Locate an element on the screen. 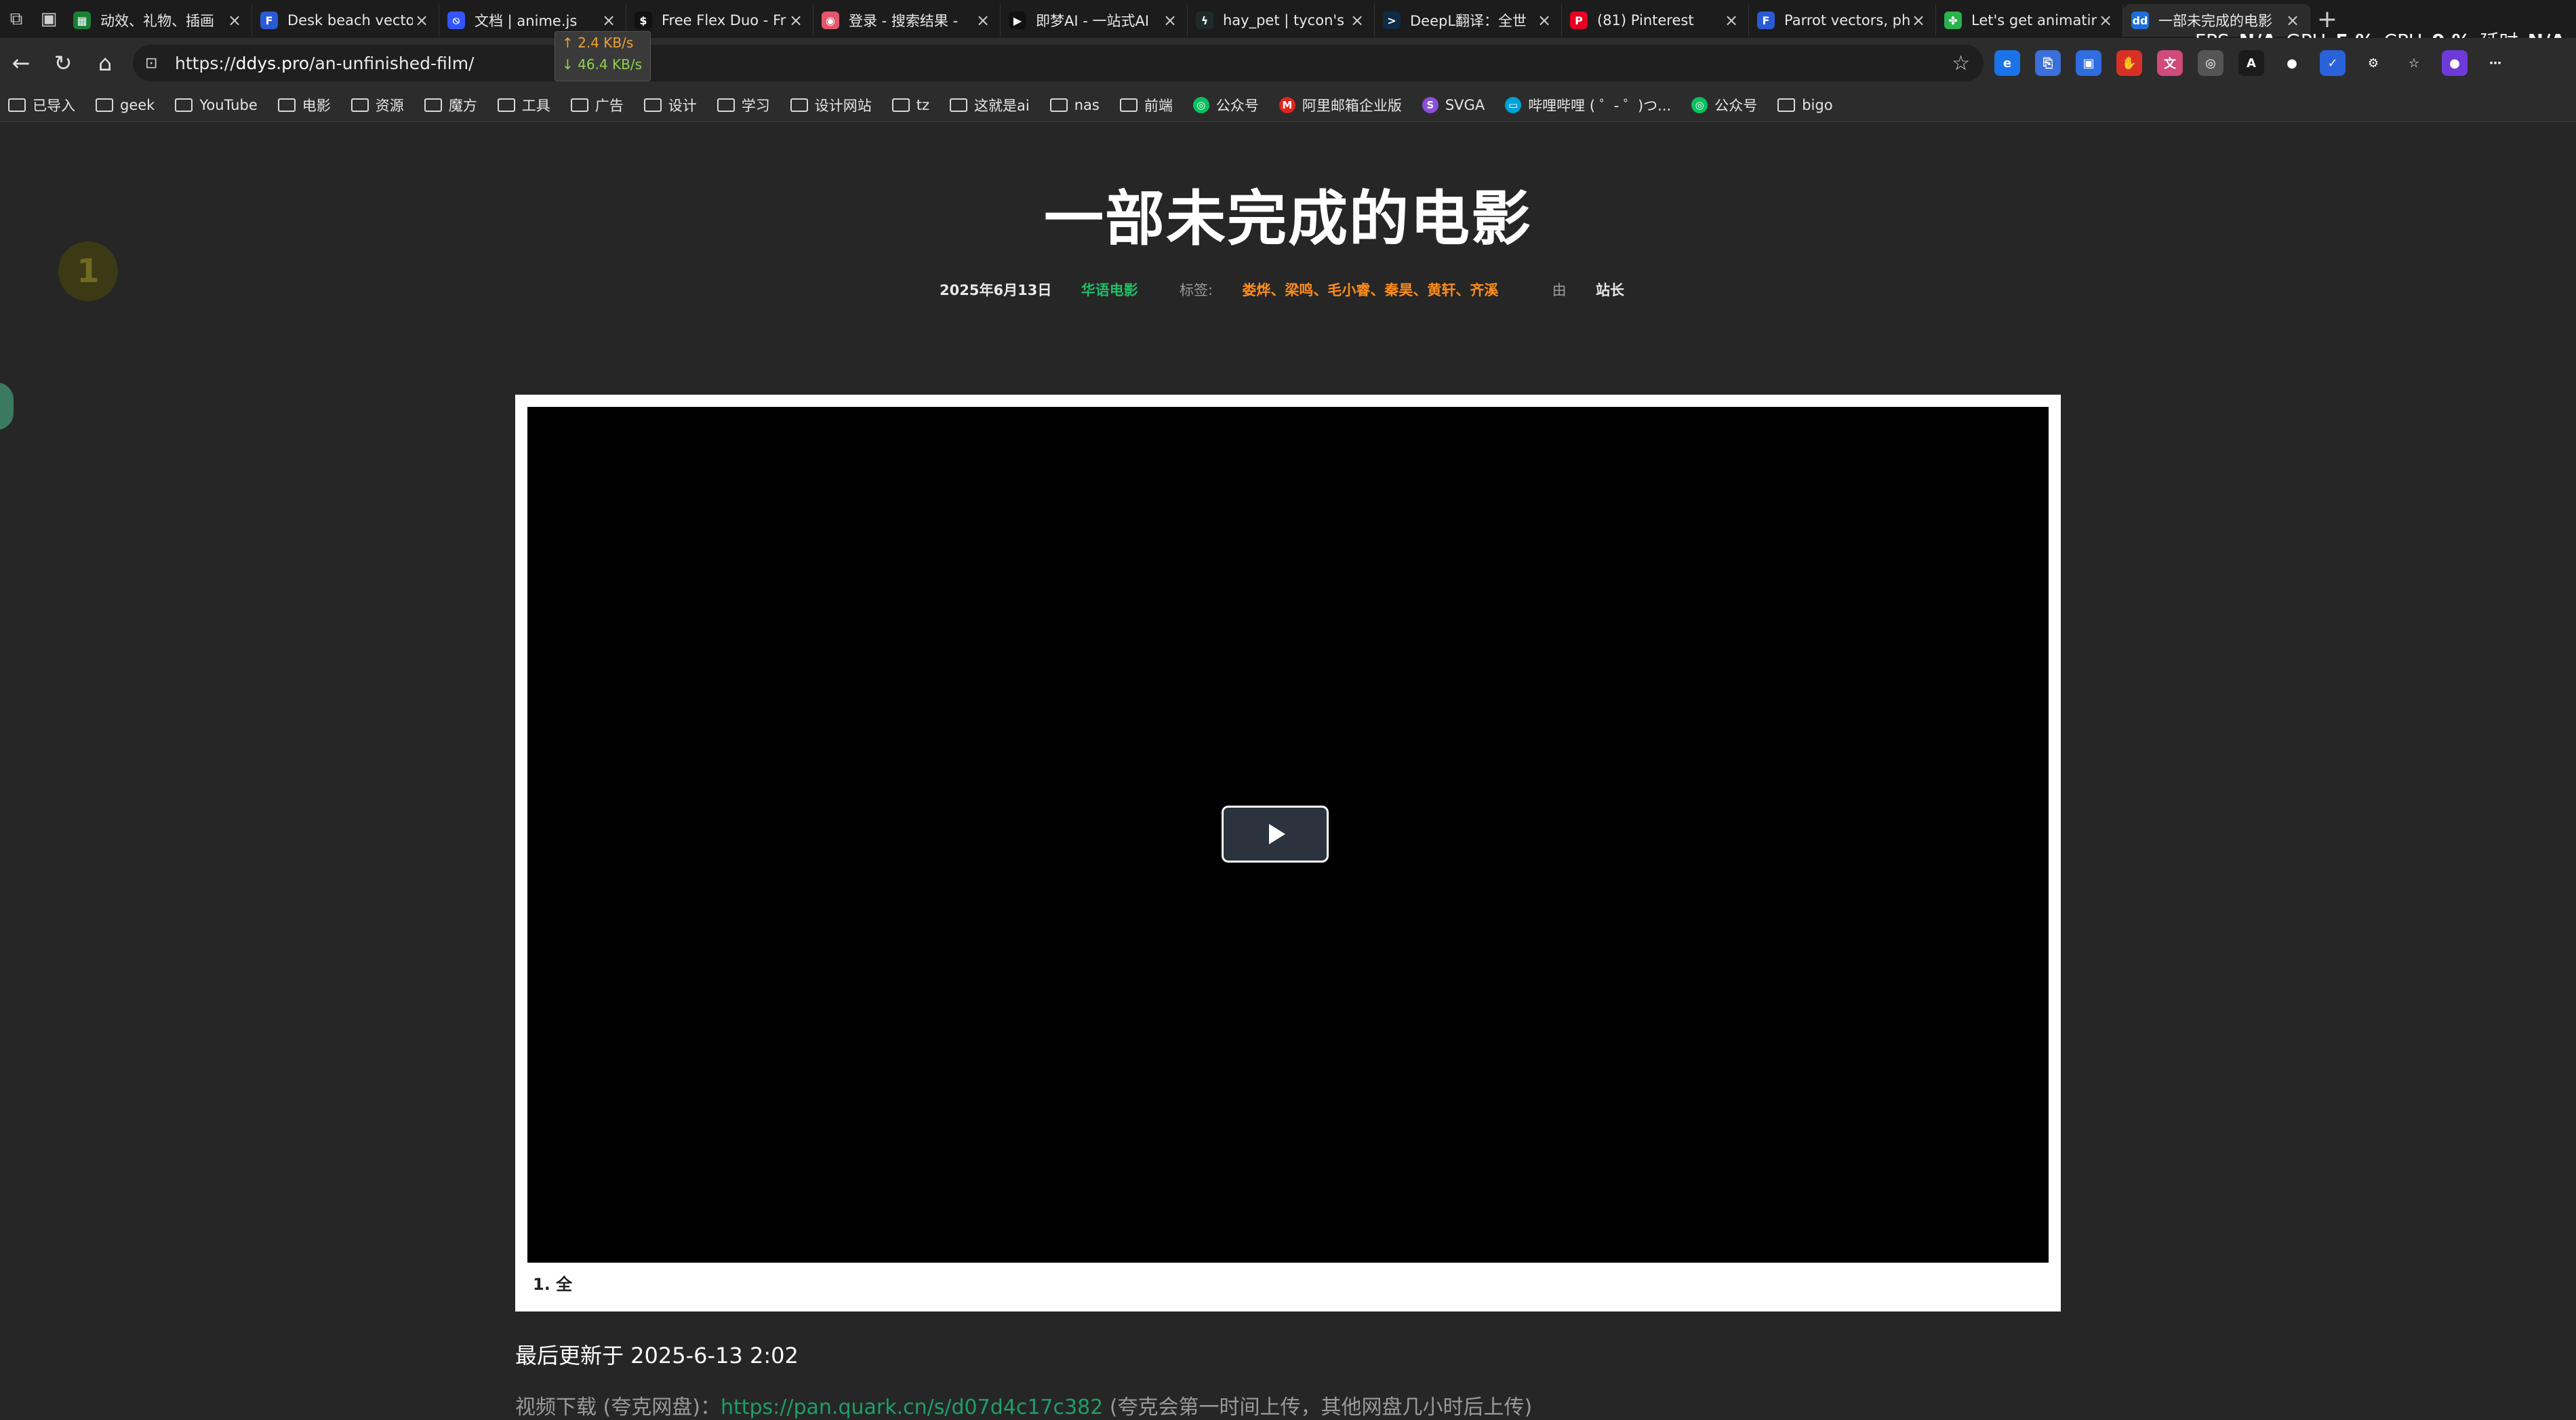 The image size is (2576, 1420). tab-favicon-icon: ▦ is located at coordinates (82, 21).